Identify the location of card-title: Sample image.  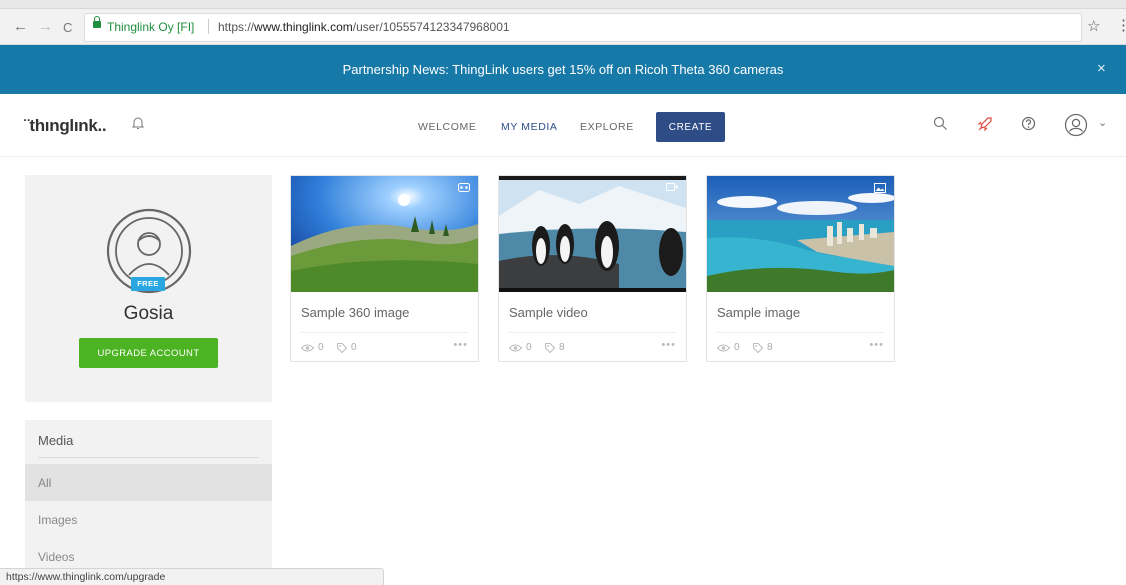
(758, 312).